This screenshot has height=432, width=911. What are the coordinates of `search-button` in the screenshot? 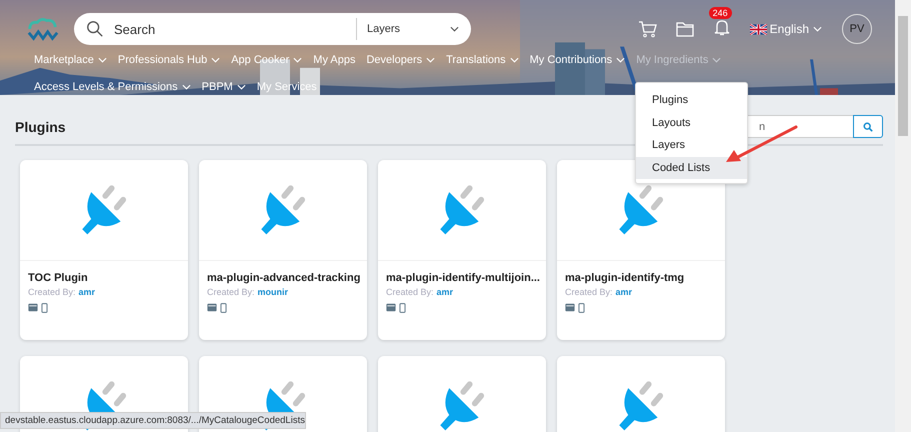 It's located at (868, 126).